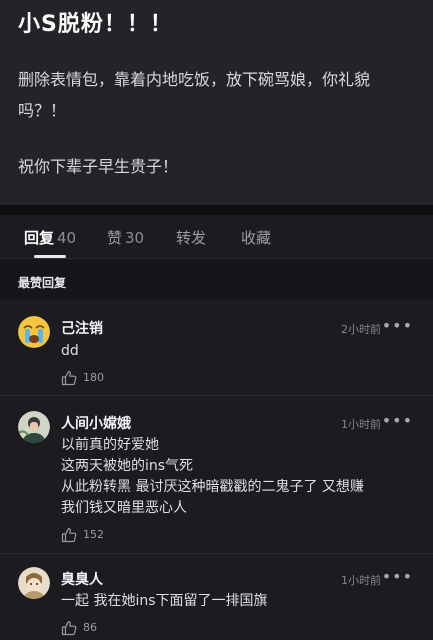 This screenshot has width=433, height=640. Describe the element at coordinates (93, 377) in the screenshot. I see `like-count: 180` at that location.